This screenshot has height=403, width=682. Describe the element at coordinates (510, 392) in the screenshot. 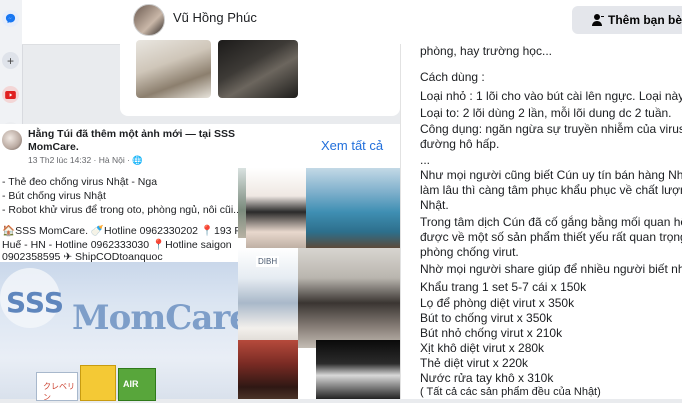

I see `post-text-line: ( Tất cả các sản phẩm đều của Nhật)` at that location.